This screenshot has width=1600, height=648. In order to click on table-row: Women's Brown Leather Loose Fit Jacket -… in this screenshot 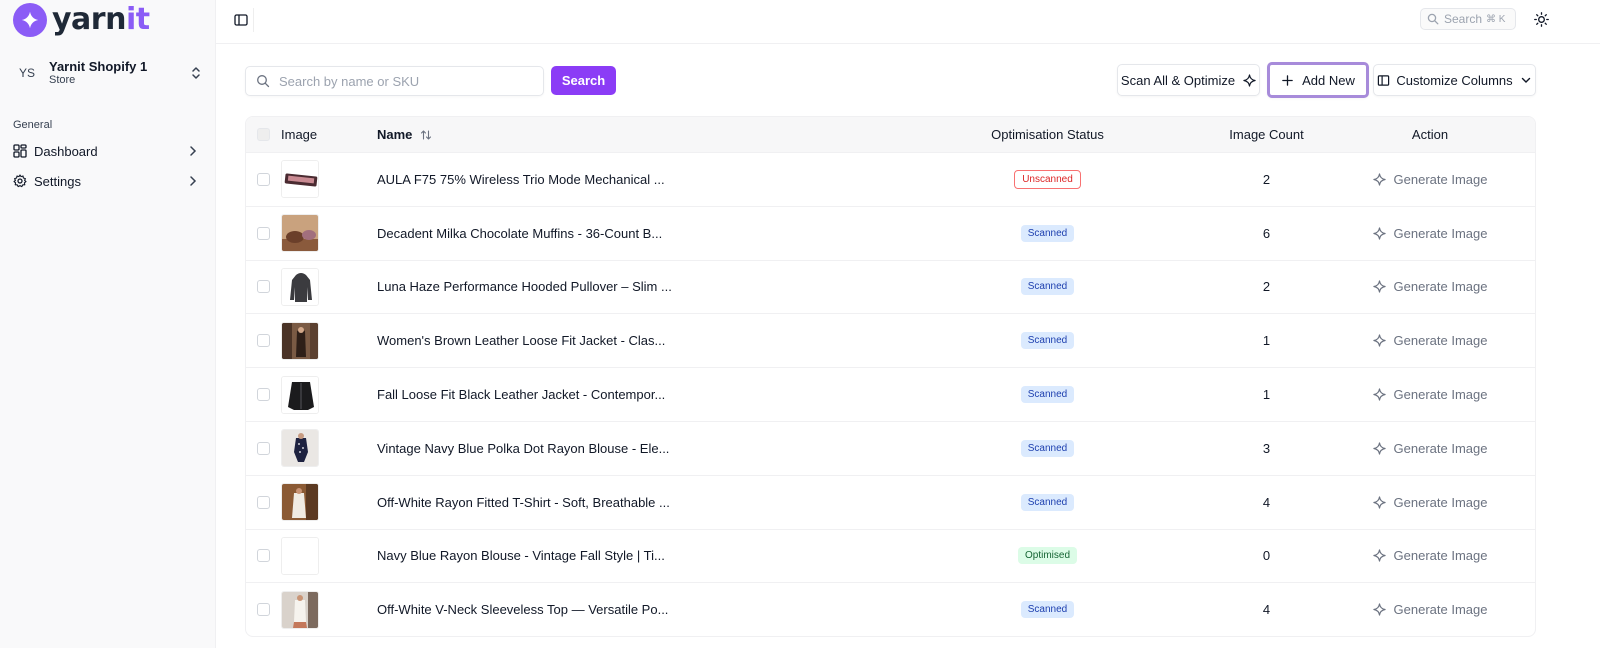, I will do `click(890, 340)`.